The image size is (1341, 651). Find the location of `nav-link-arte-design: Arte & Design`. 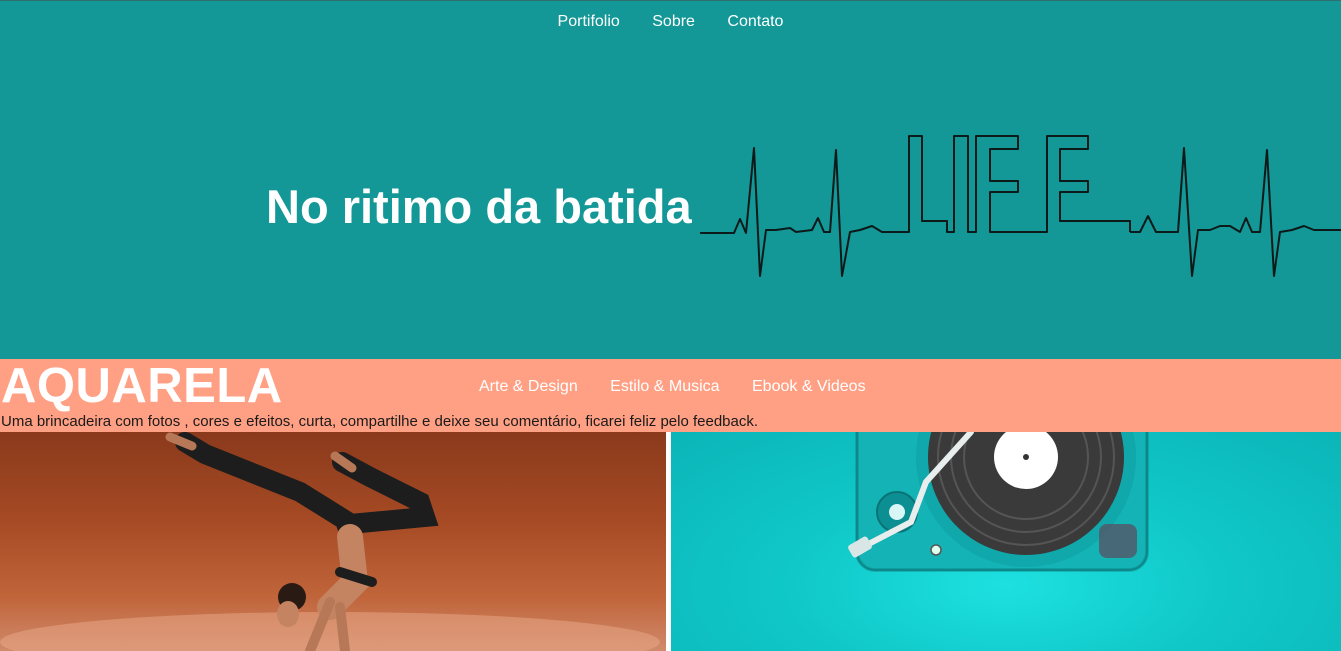

nav-link-arte-design: Arte & Design is located at coordinates (528, 386).